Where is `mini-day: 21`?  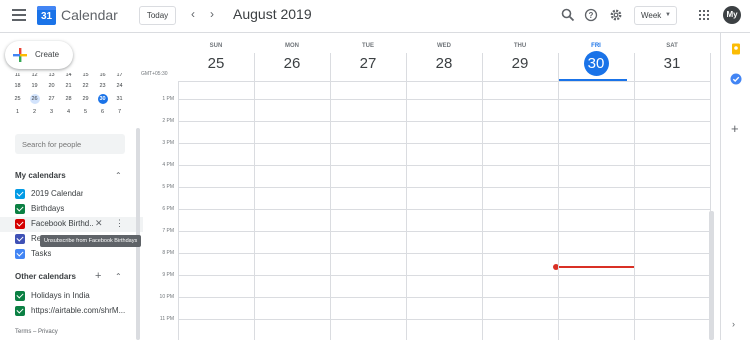 mini-day: 21 is located at coordinates (68, 86).